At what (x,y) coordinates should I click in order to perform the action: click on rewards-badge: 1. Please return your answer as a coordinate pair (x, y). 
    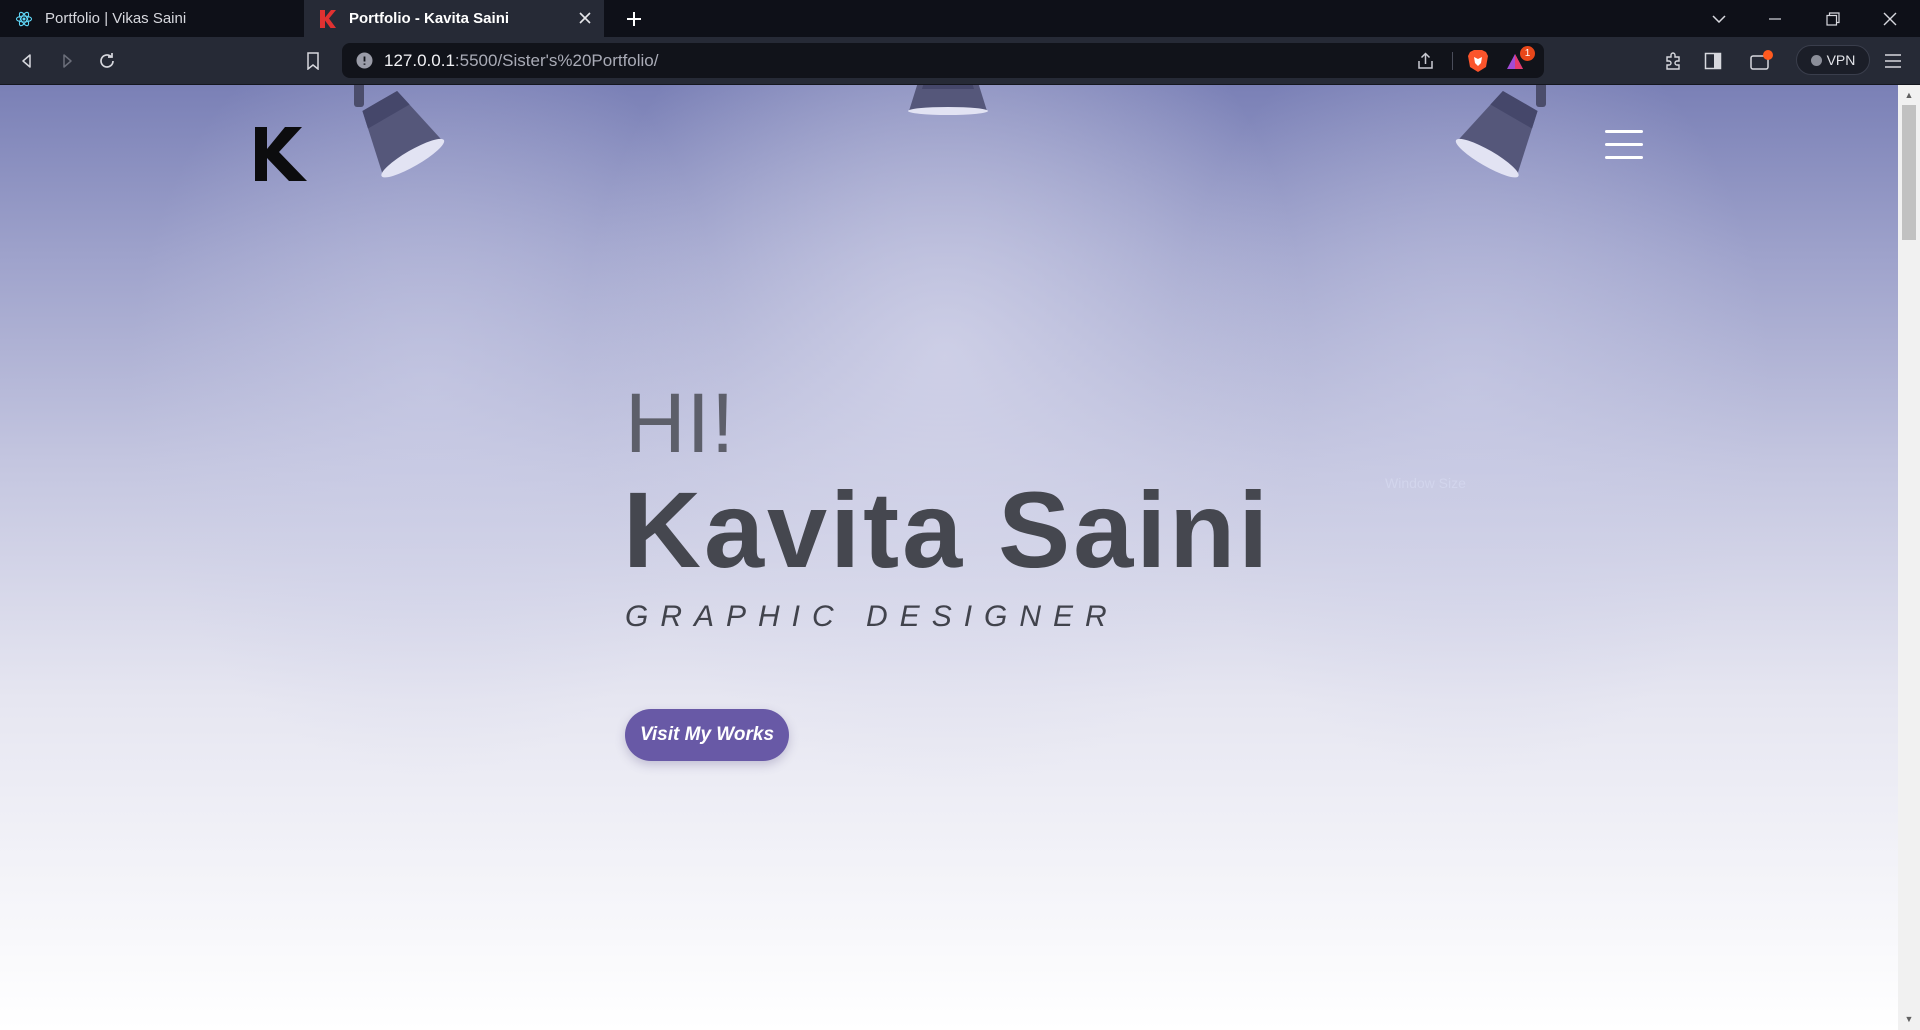
    Looking at the image, I should click on (1527, 53).